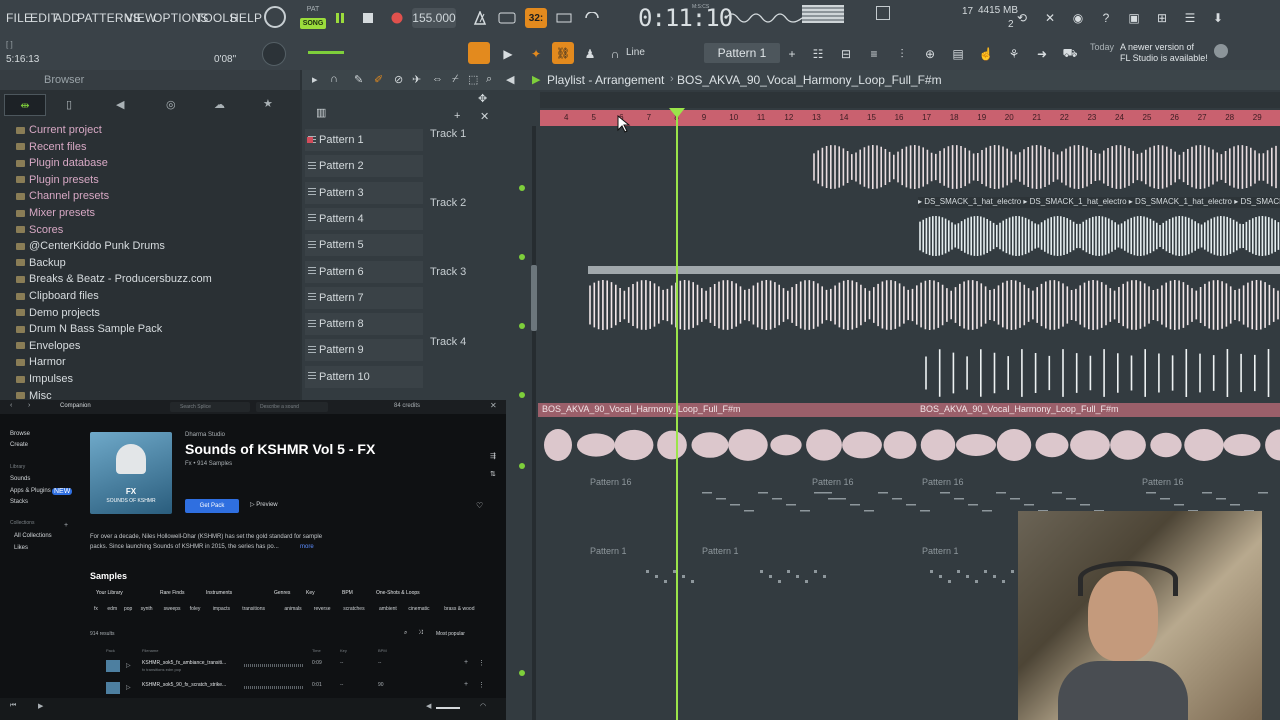 The height and width of the screenshot is (720, 1280). I want to click on p16-clip-4: Pattern 16, so click(1163, 482).